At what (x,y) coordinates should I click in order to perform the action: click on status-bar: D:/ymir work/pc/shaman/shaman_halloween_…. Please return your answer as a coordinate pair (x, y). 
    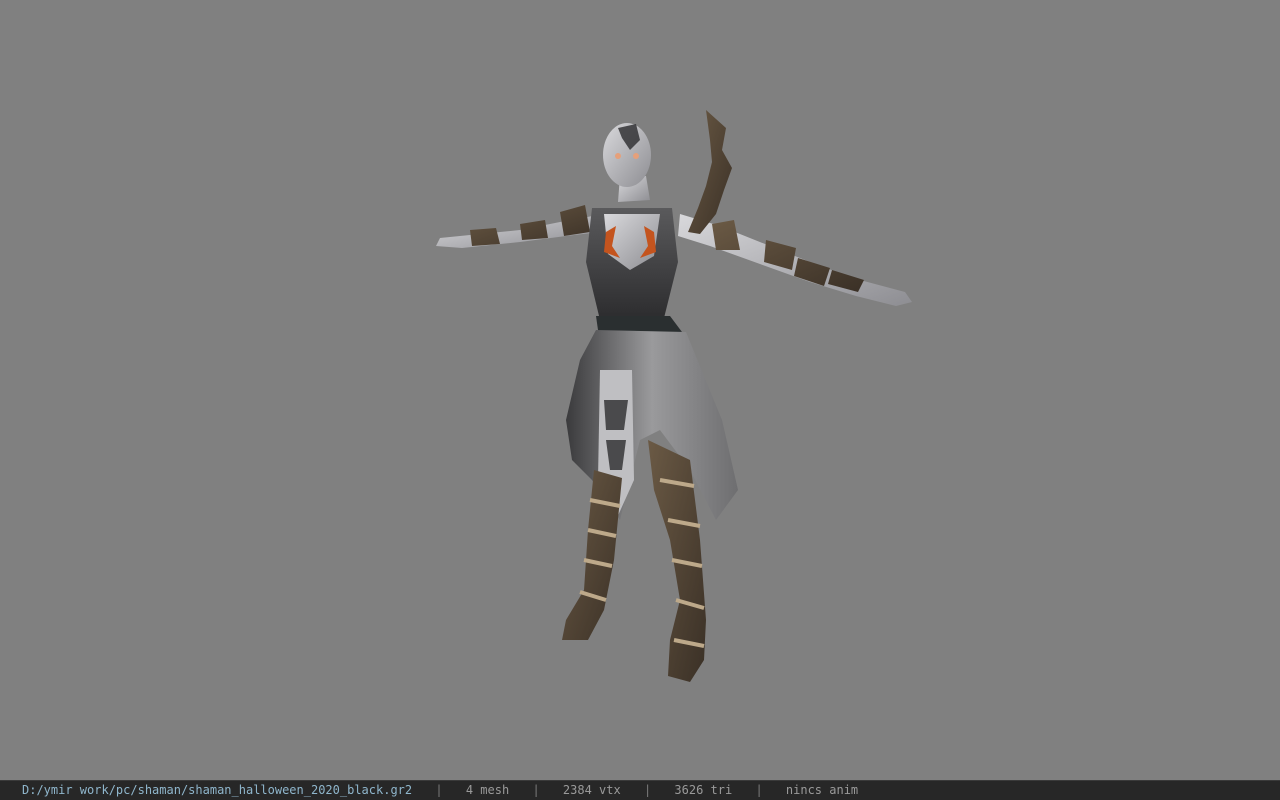
    Looking at the image, I should click on (640, 790).